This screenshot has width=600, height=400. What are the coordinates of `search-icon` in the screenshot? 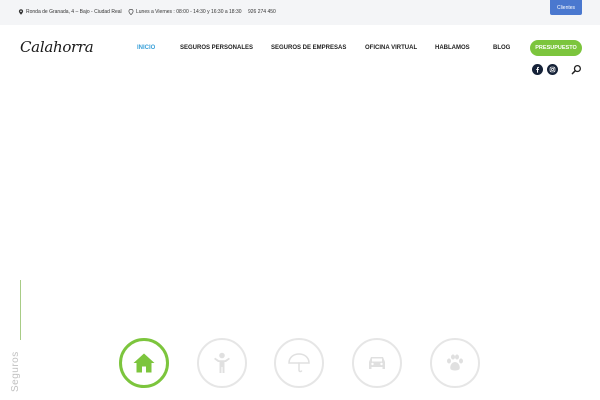 It's located at (576, 69).